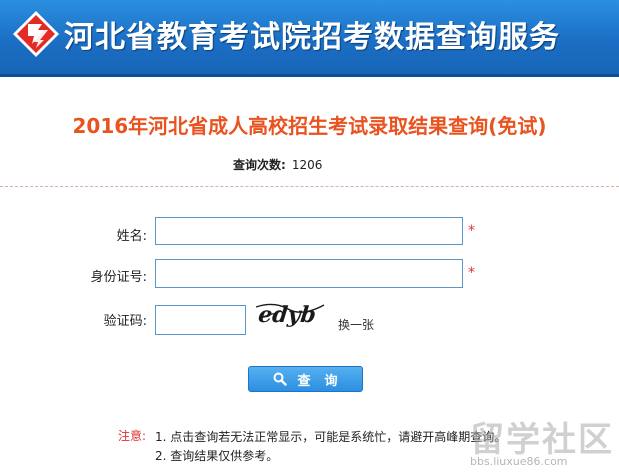 The image size is (619, 475). What do you see at coordinates (118, 277) in the screenshot?
I see `idcard-label: 身份证号:` at bounding box center [118, 277].